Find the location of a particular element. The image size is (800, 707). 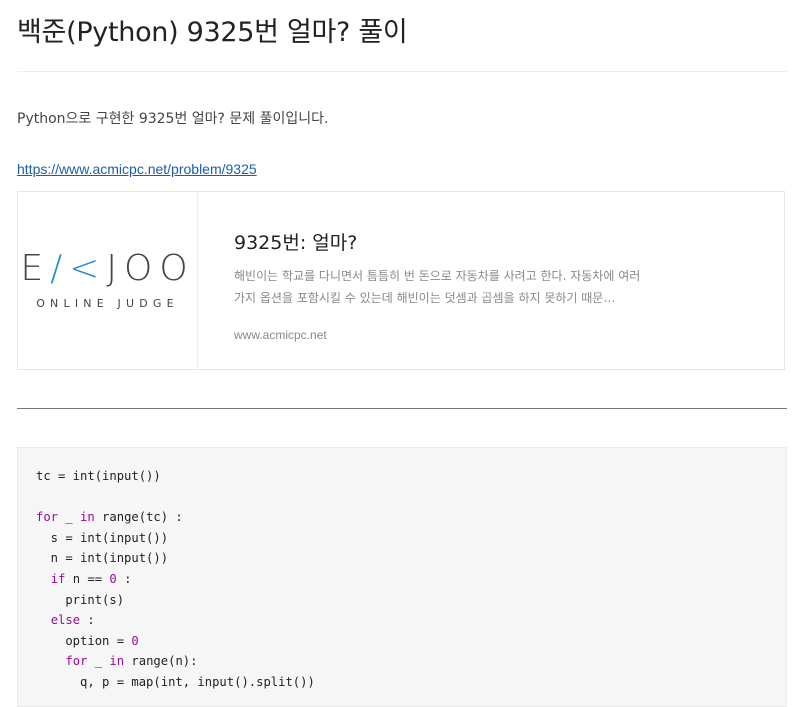

code-text: s = int(input()) is located at coordinates (102, 537).